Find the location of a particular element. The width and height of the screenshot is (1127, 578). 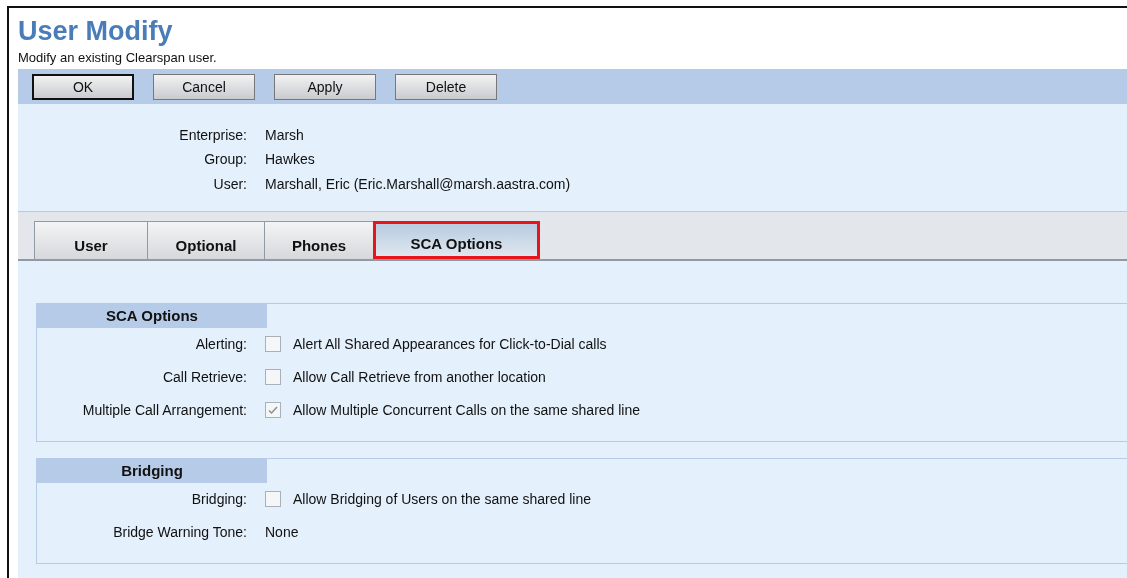

field-label: Enterprise: is located at coordinates (213, 135).